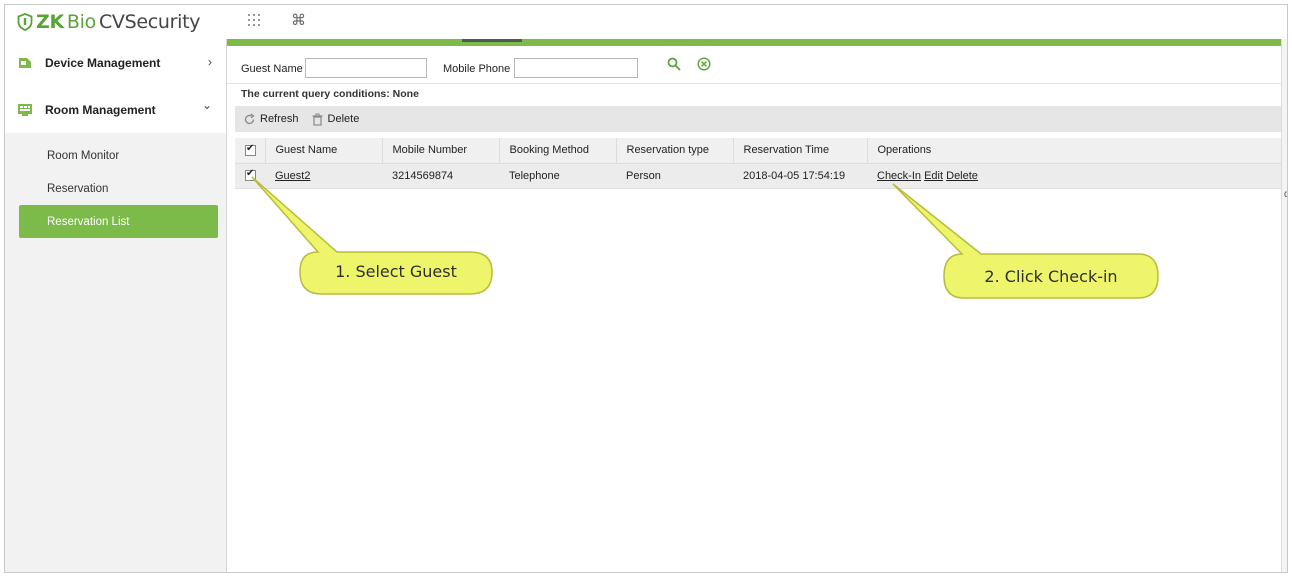 The image size is (1292, 577). I want to click on callout-select-guest: 1. Select Guest, so click(396, 271).